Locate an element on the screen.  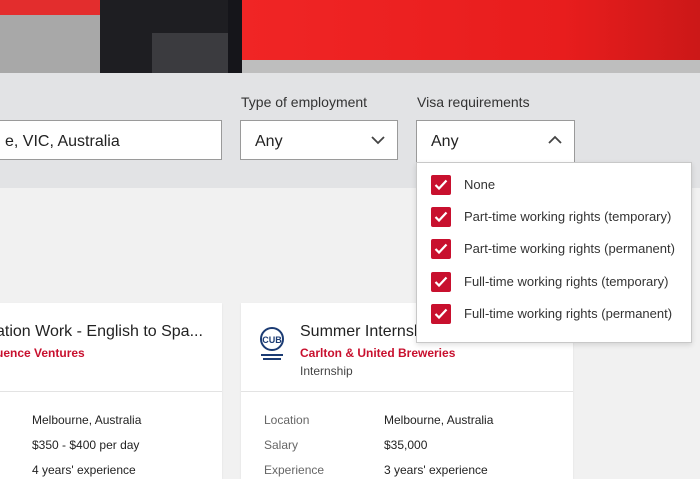
chevron-down-icon is located at coordinates (378, 140).